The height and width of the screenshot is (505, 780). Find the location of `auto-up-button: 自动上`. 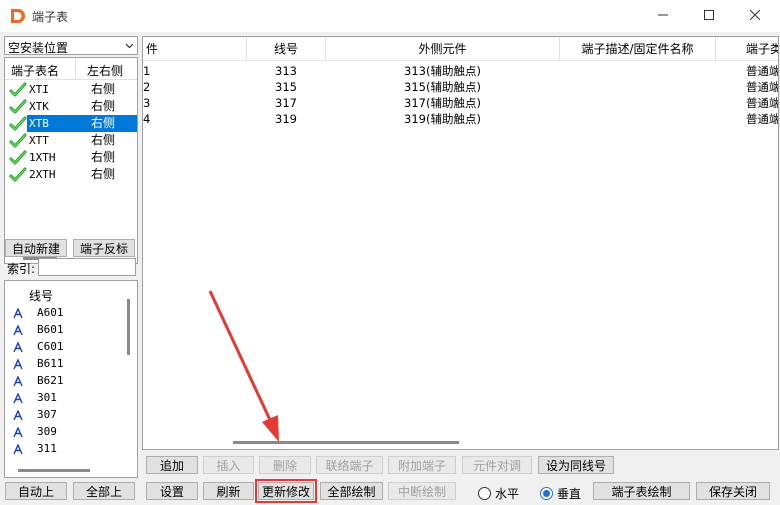

auto-up-button: 自动上 is located at coordinates (36, 491).